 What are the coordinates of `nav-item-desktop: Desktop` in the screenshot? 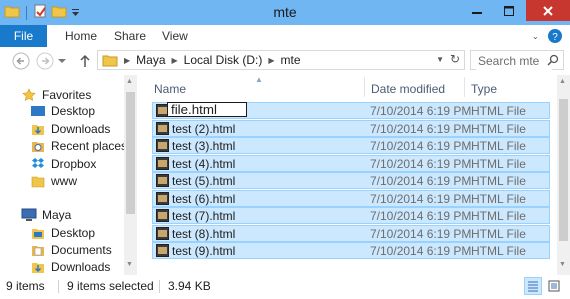 It's located at (62, 111).